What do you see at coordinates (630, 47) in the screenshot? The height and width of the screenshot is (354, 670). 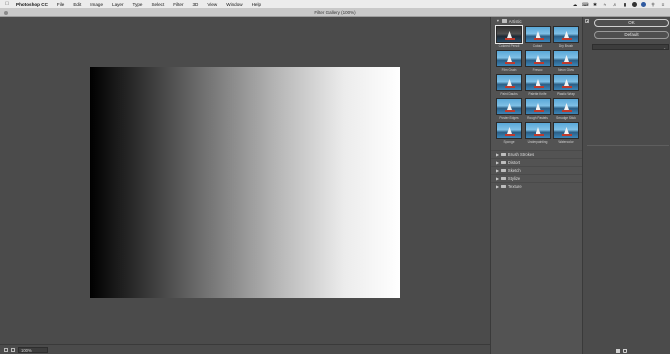 I see `filter-select: ⌄` at bounding box center [630, 47].